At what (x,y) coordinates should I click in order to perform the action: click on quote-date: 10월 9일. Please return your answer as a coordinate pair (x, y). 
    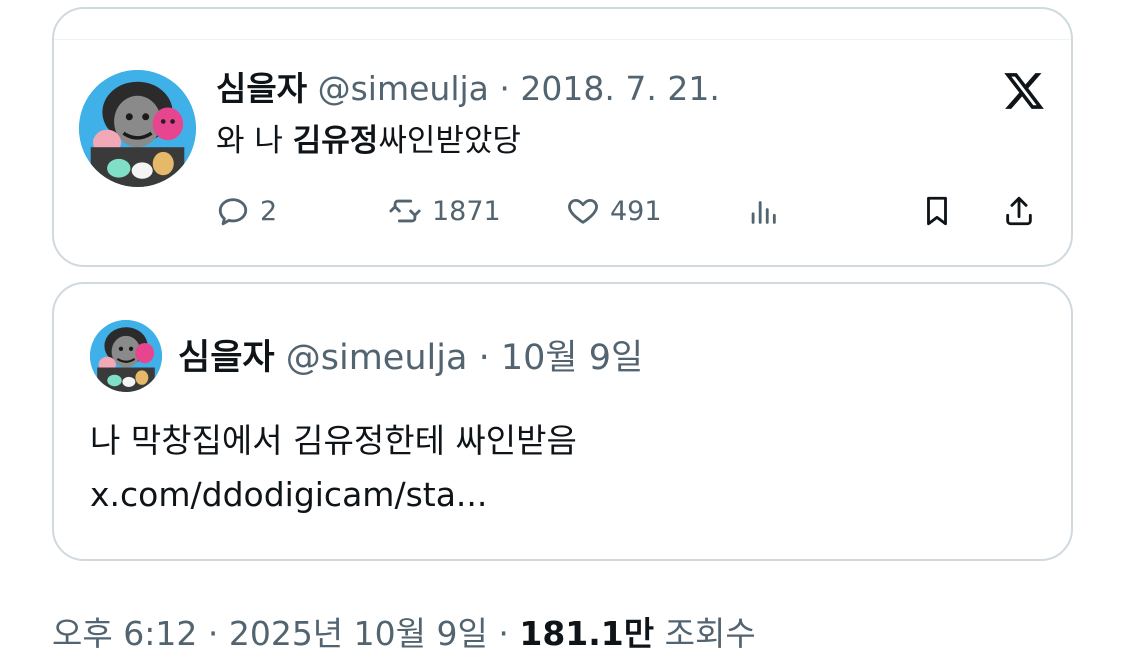
    Looking at the image, I should click on (572, 358).